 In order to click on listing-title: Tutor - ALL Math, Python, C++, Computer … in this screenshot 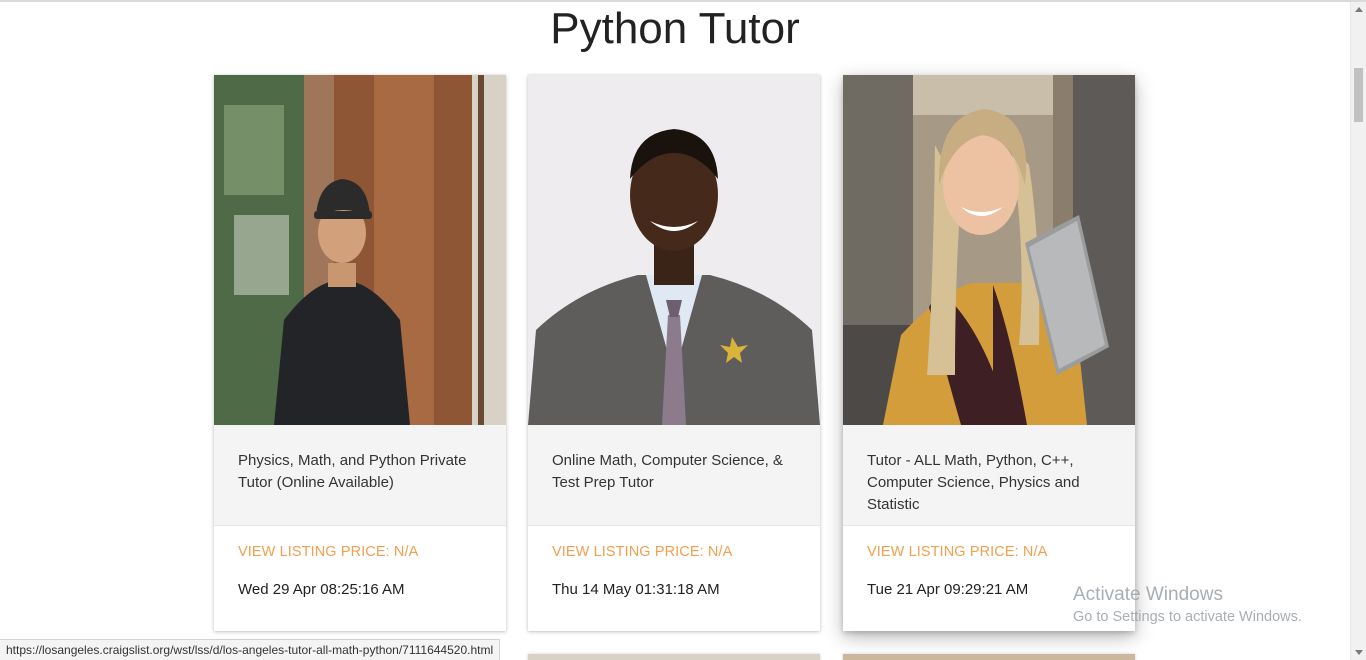, I will do `click(973, 482)`.